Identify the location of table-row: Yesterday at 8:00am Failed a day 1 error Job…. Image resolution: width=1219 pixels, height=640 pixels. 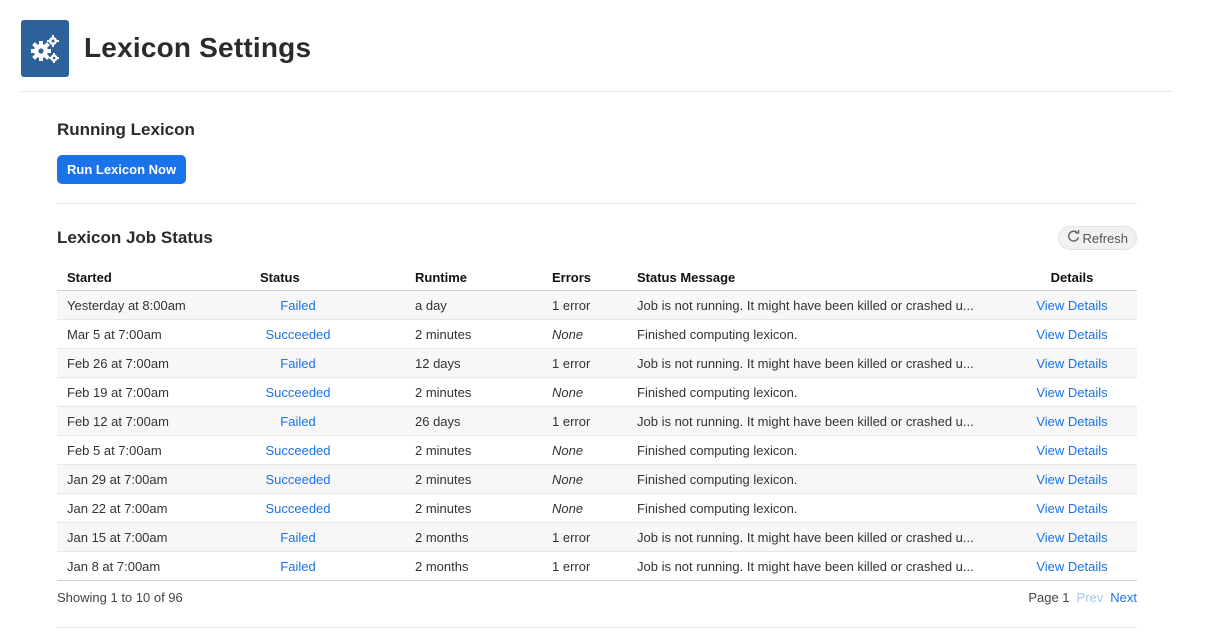
(597, 305).